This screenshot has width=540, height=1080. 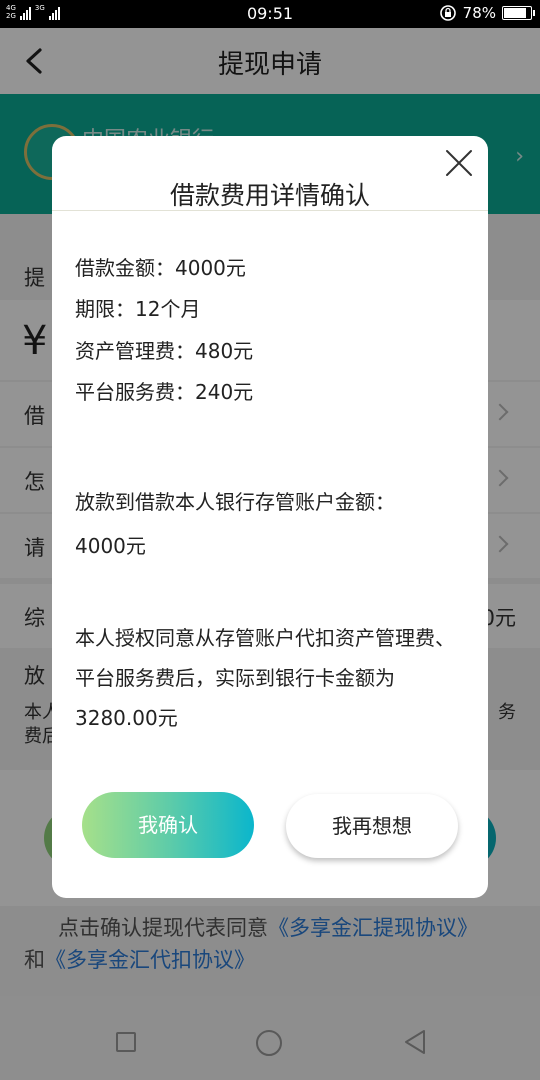 I want to click on status-bar: 4G 2G 3G 09:51 78%, so click(x=270, y=14).